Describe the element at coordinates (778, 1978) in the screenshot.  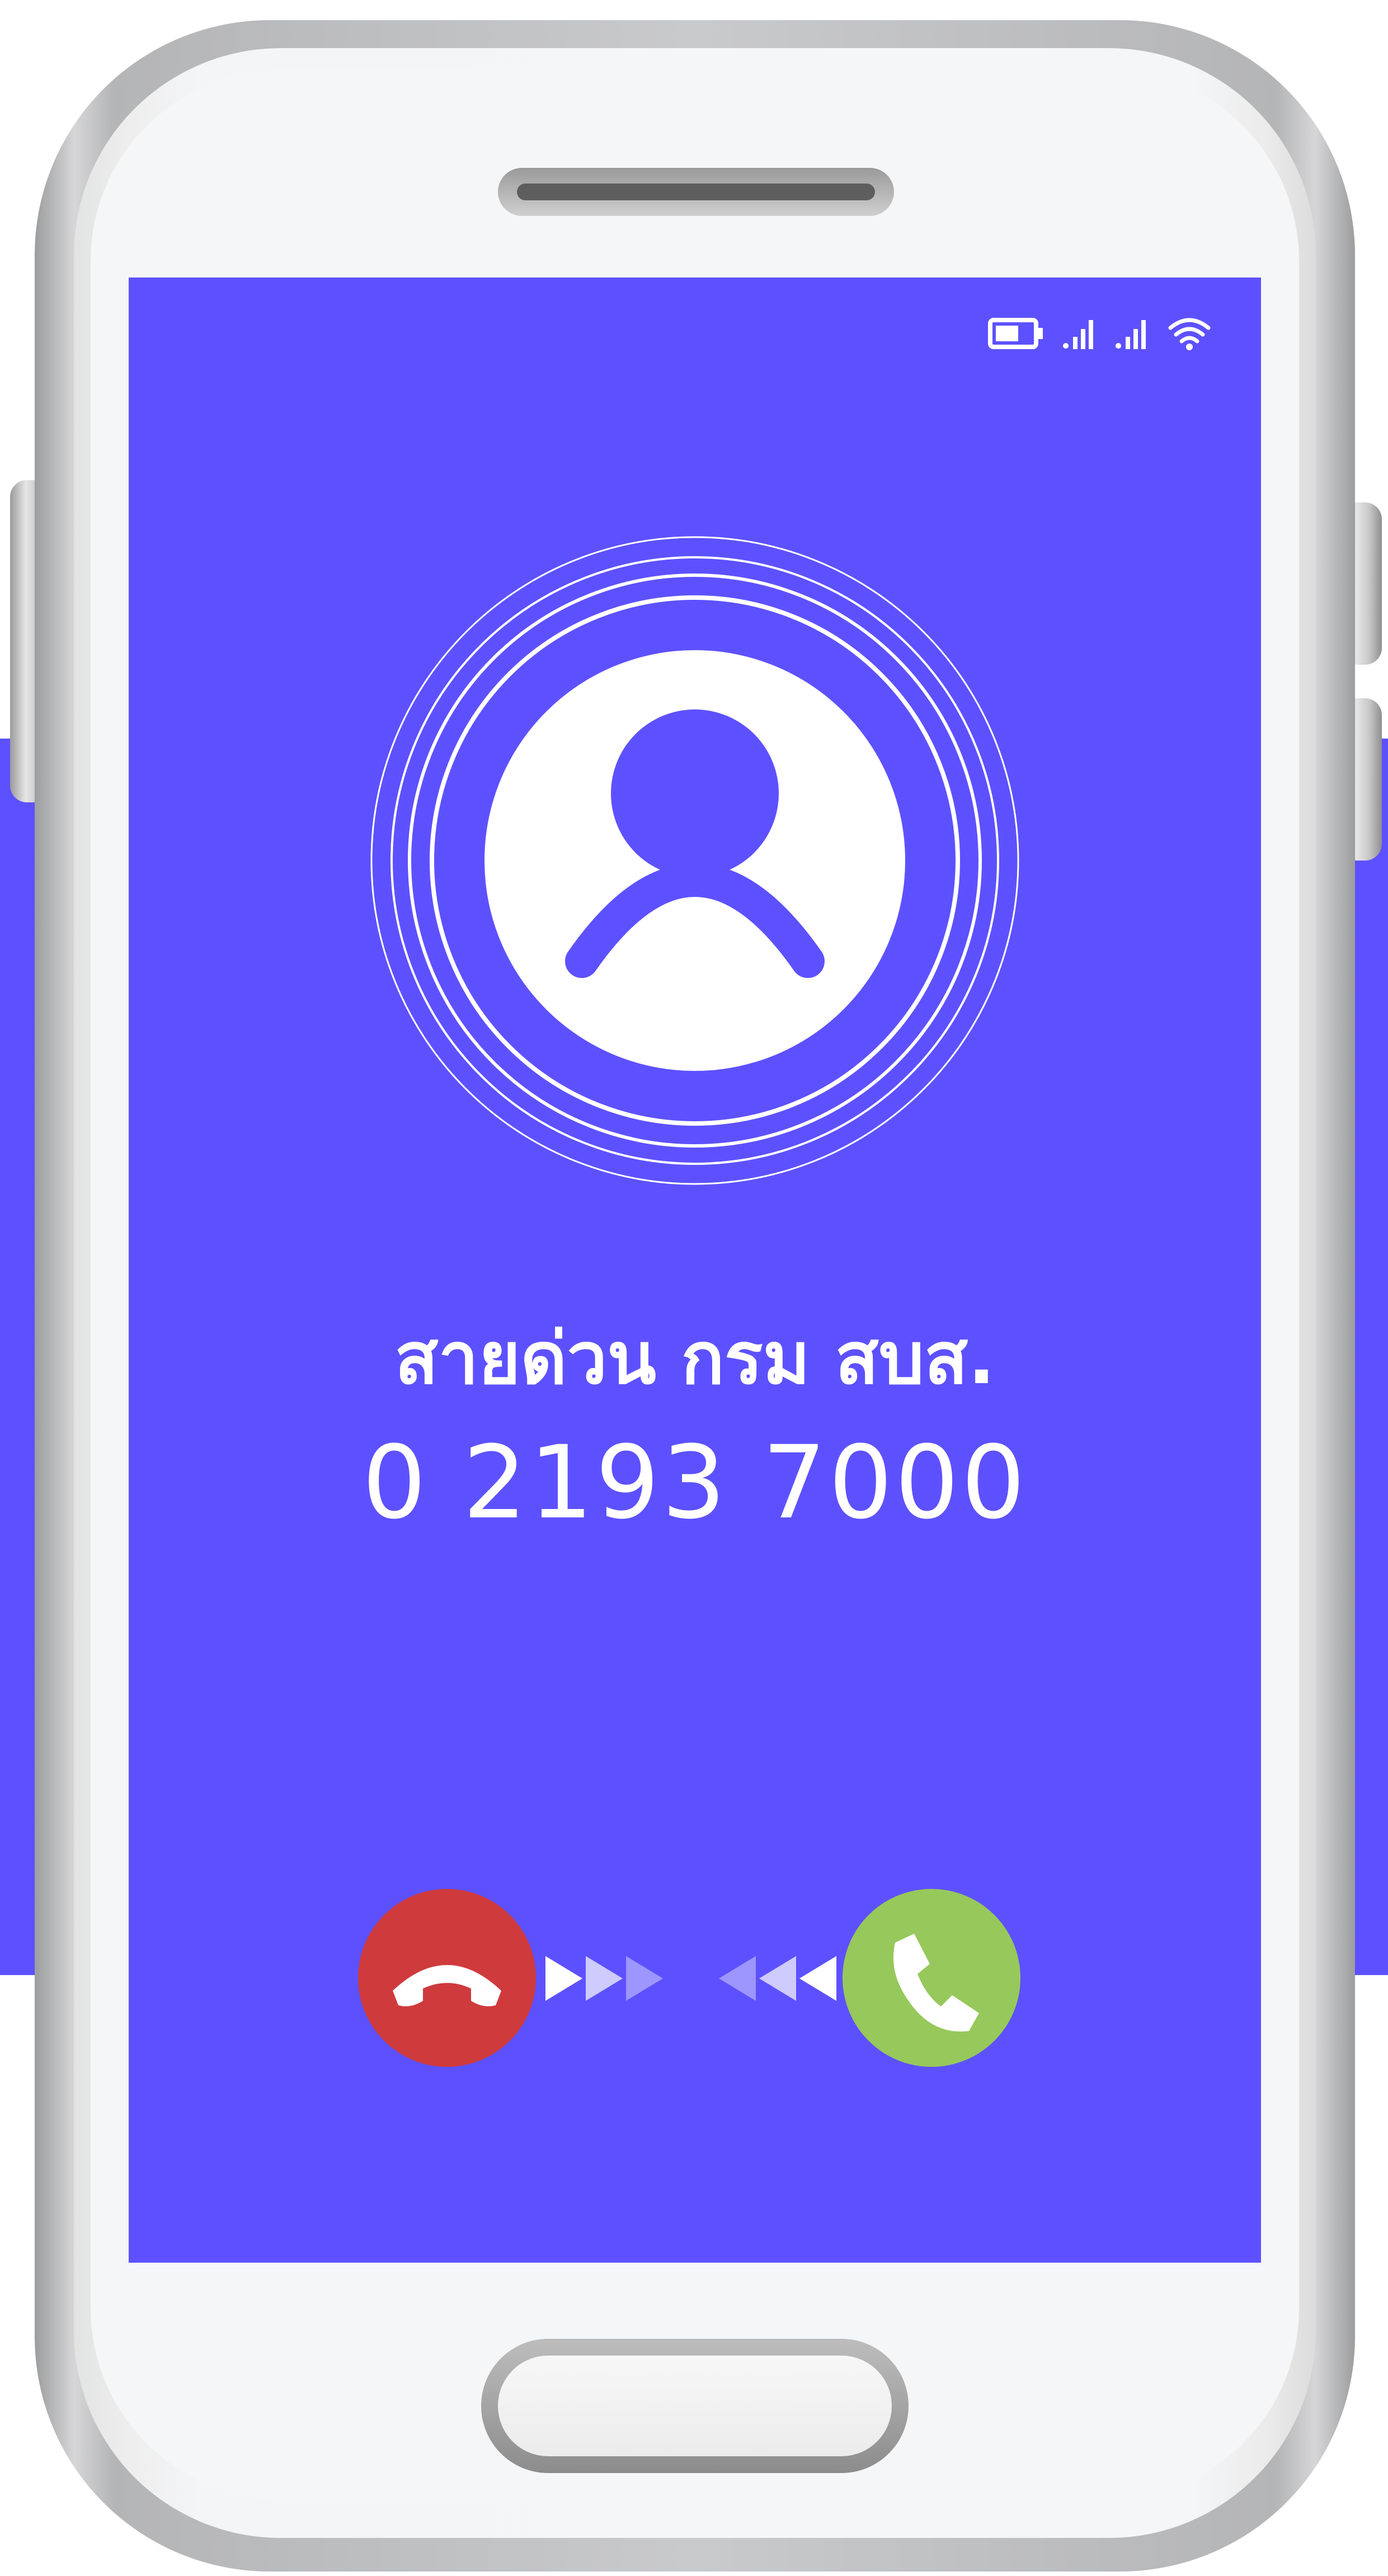
I see `swipe-left-arrows` at that location.